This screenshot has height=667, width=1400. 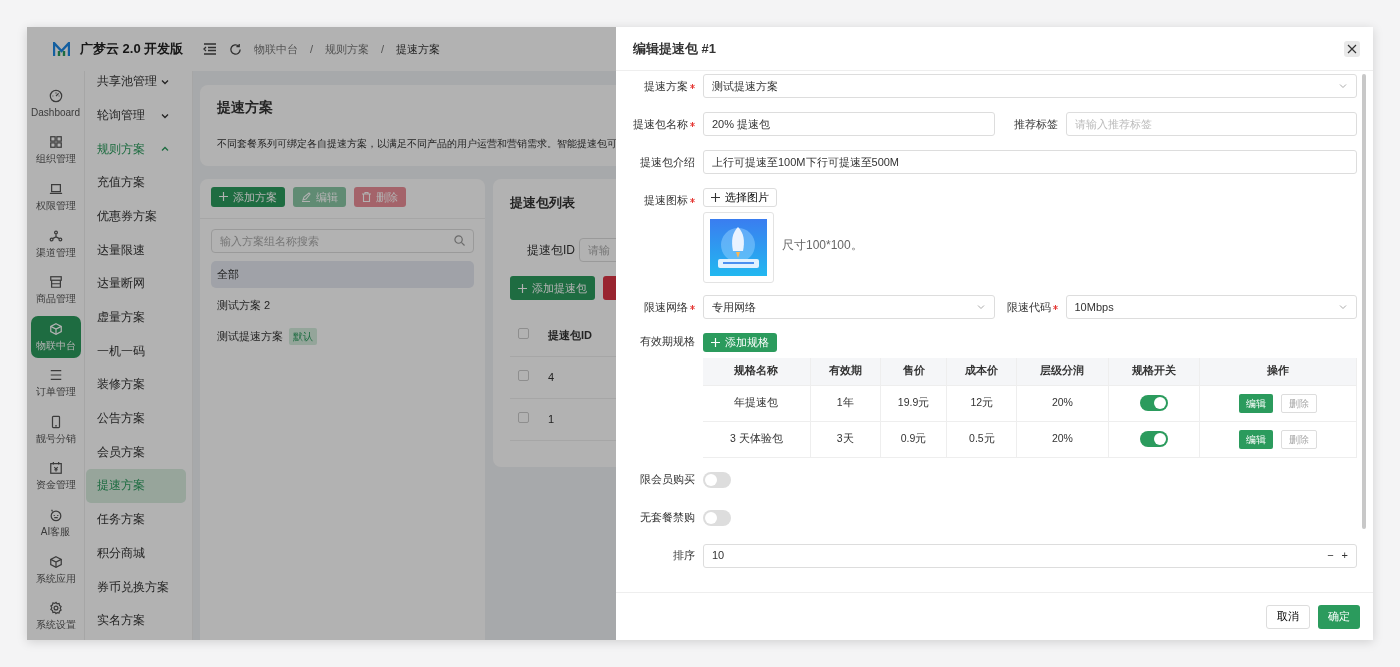 What do you see at coordinates (849, 307) in the screenshot?
I see `select-field: 专用网络` at bounding box center [849, 307].